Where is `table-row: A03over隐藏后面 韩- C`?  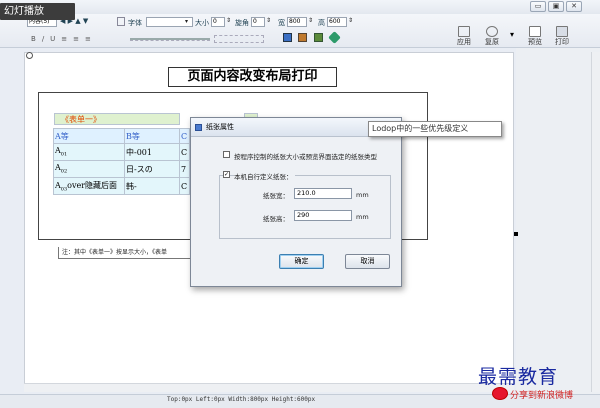 table-row: A03over隐藏后面 韩- C is located at coordinates (121, 186).